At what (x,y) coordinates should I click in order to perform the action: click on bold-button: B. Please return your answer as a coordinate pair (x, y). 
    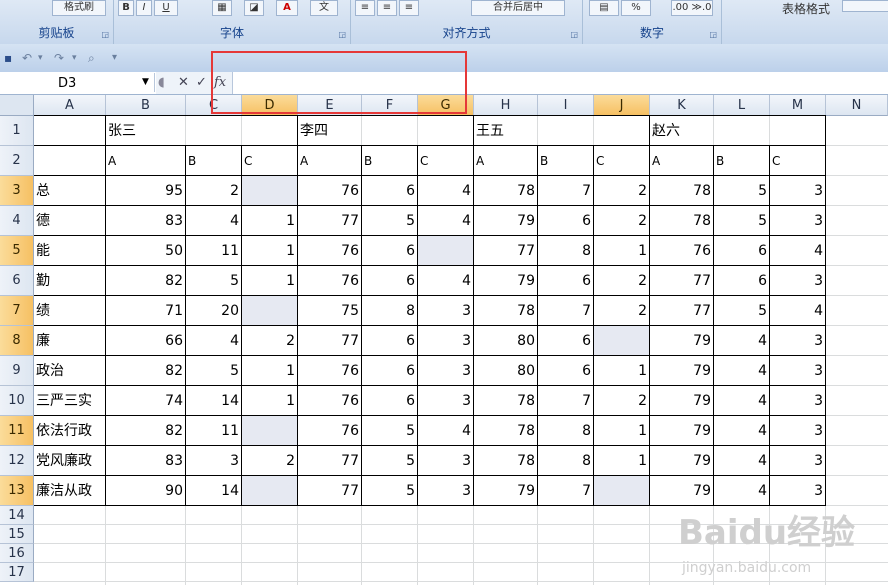
    Looking at the image, I should click on (126, 8).